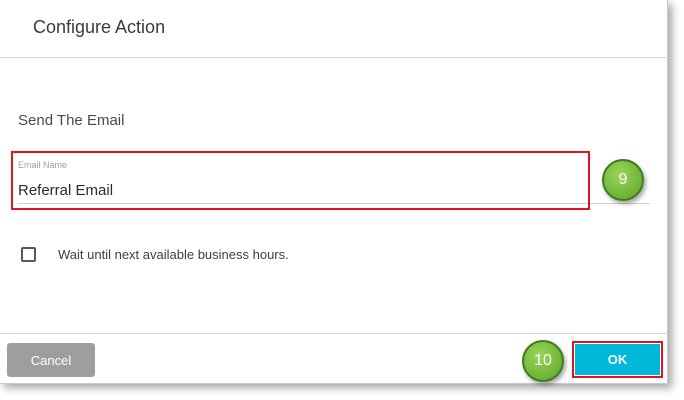 The width and height of the screenshot is (684, 400). Describe the element at coordinates (334, 180) in the screenshot. I see `email-name-field: Email Name` at that location.